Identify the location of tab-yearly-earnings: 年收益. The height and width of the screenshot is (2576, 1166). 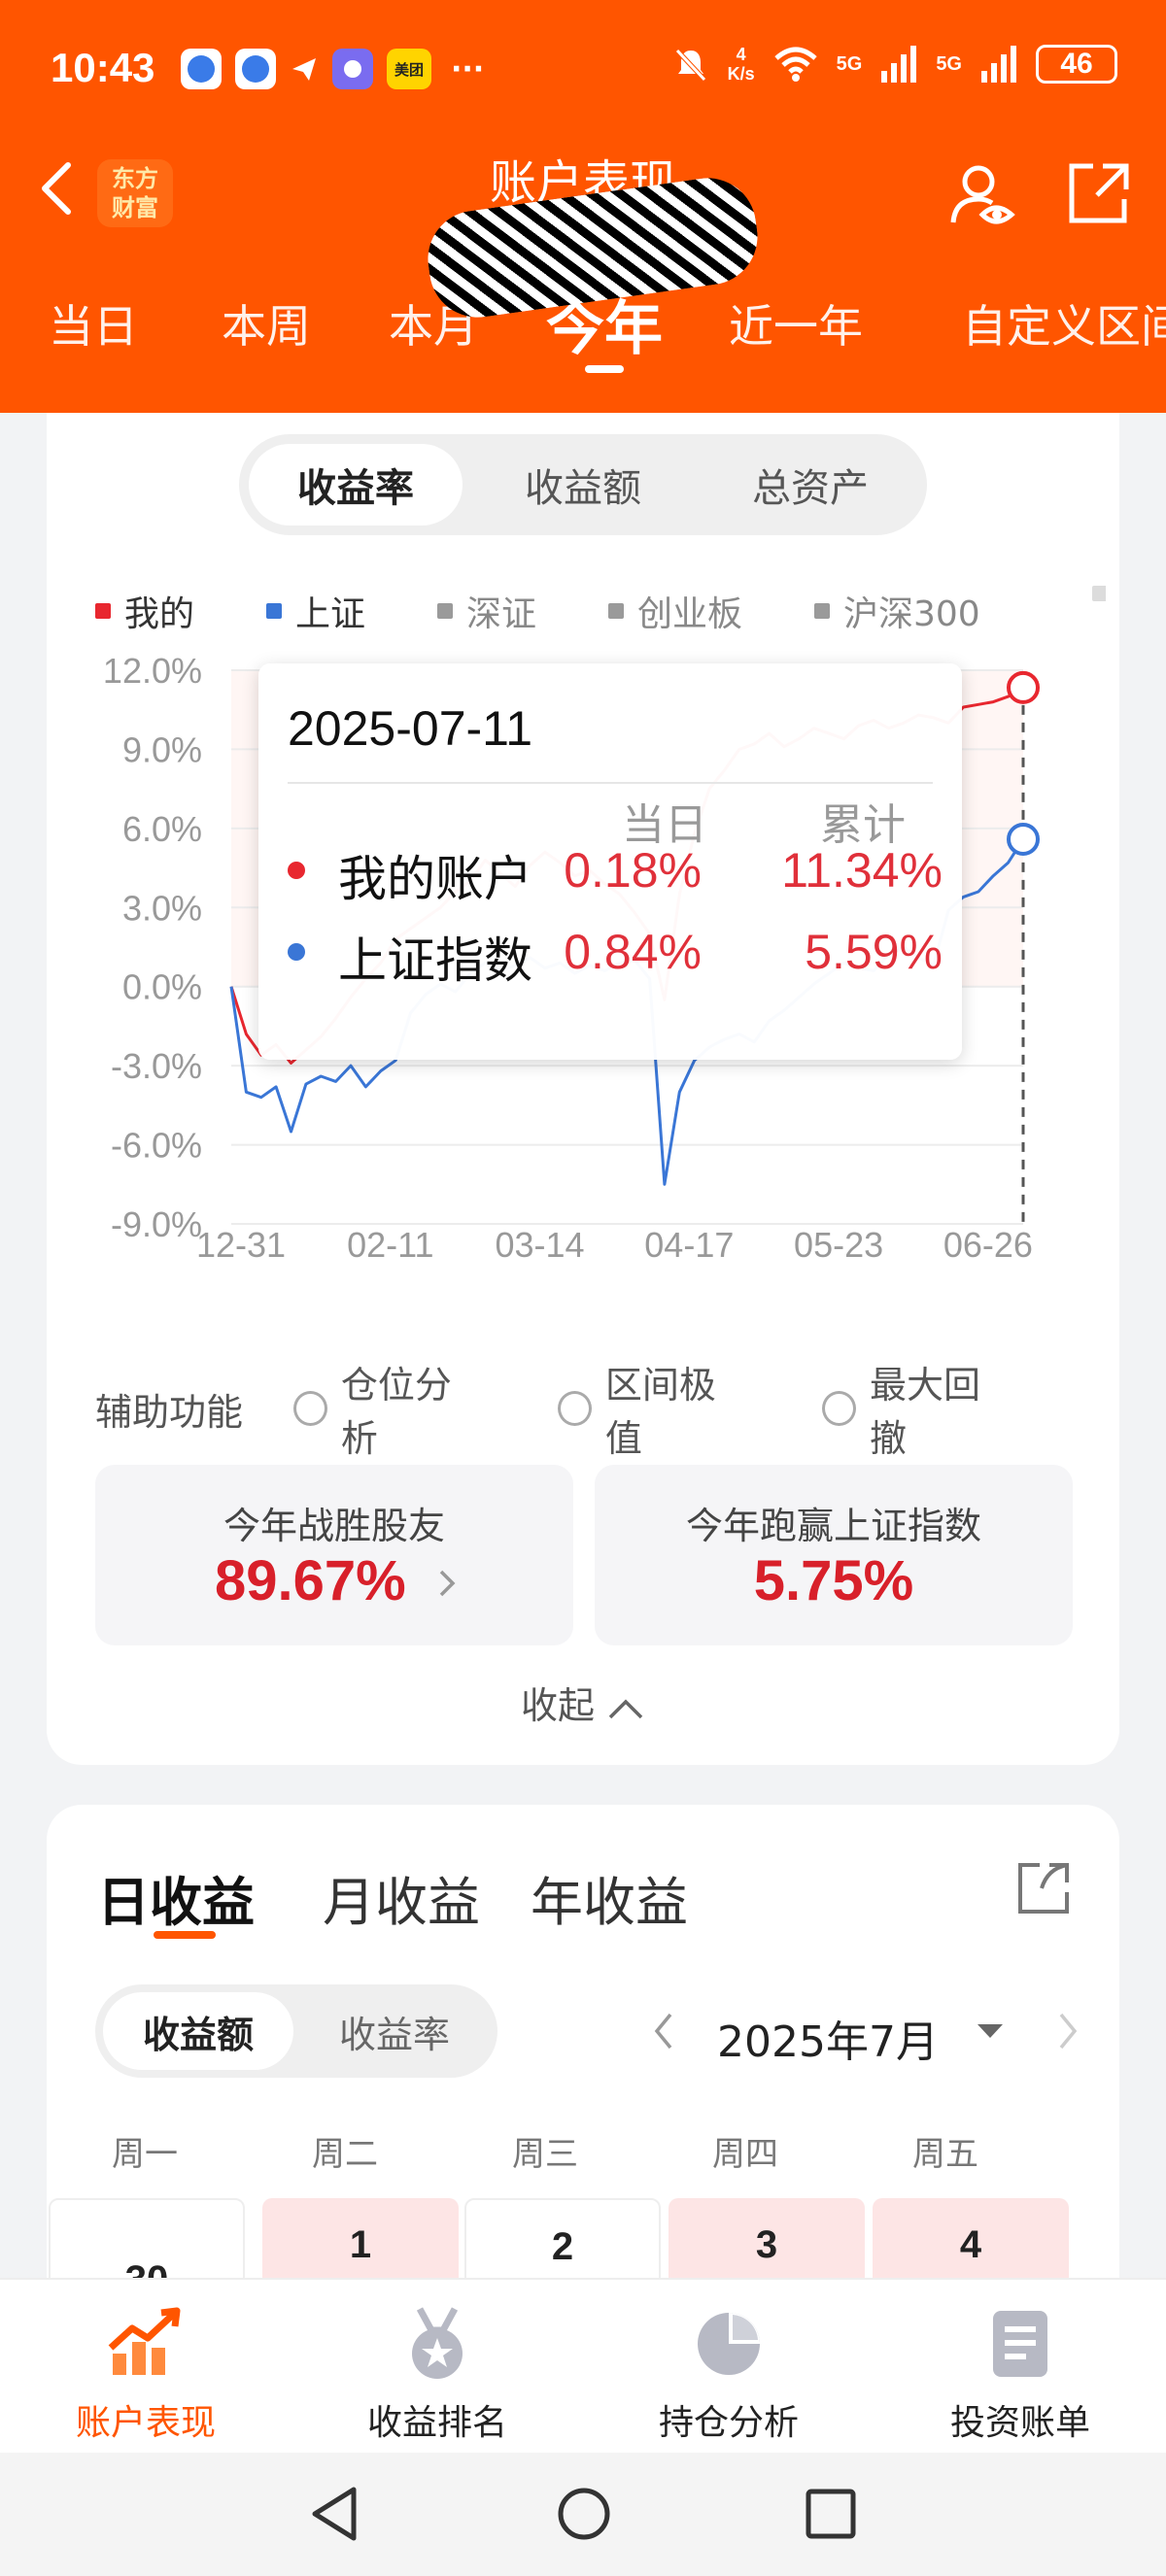
(609, 1897).